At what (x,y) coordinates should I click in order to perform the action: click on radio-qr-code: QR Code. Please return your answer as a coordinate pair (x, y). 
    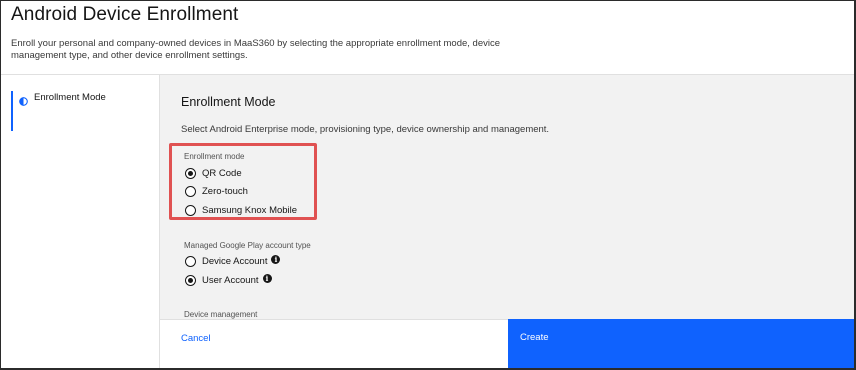
    Looking at the image, I should click on (213, 173).